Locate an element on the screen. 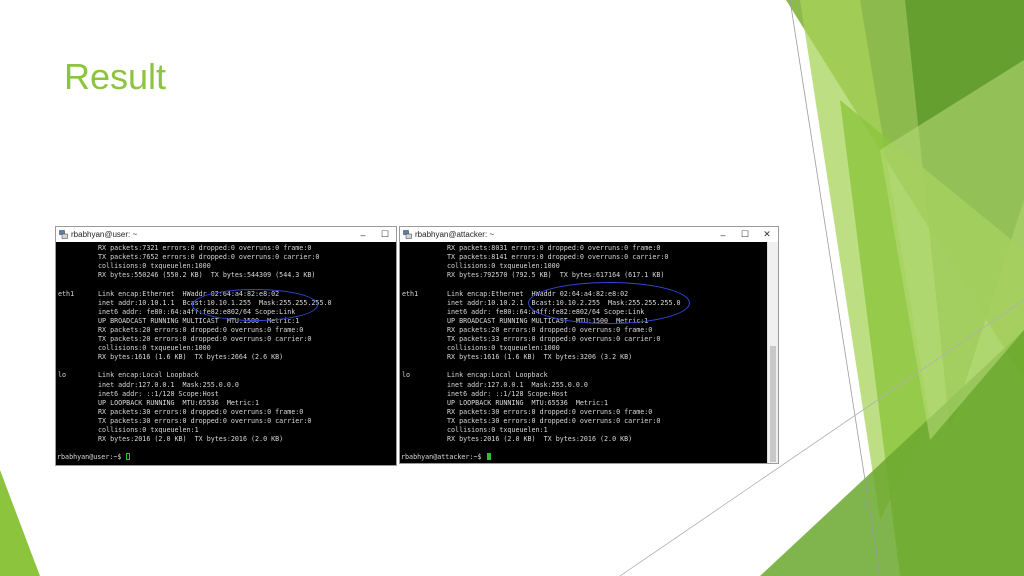 The width and height of the screenshot is (1024, 576). close-button: ✕ is located at coordinates (767, 234).